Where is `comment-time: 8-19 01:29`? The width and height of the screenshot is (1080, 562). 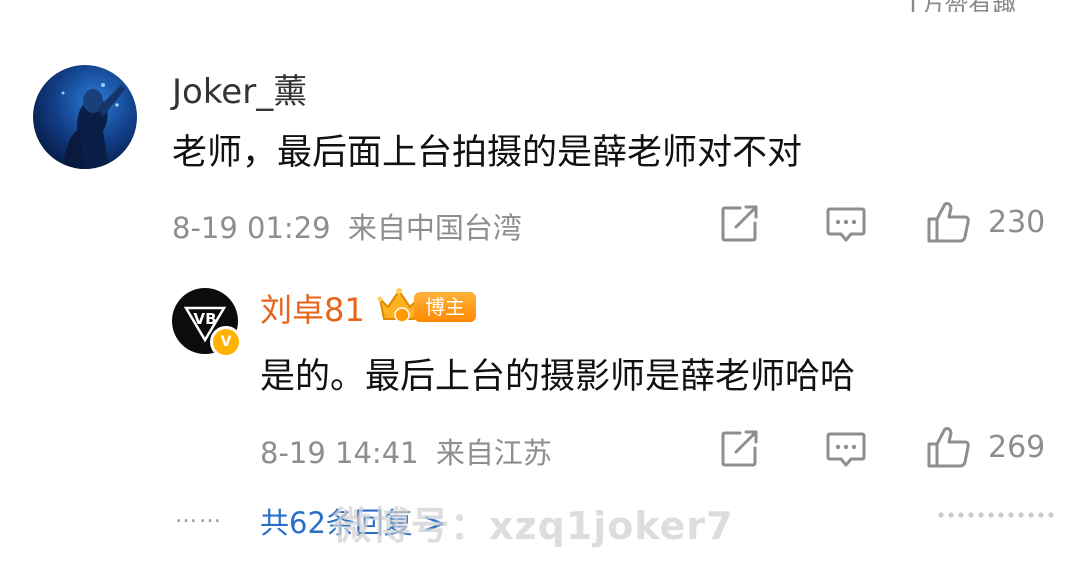
comment-time: 8-19 01:29 is located at coordinates (251, 228).